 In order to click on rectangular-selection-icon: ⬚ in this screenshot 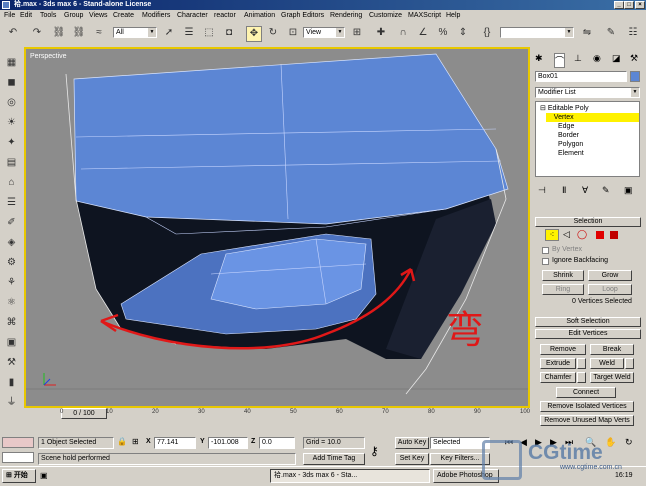, I will do `click(209, 33)`.